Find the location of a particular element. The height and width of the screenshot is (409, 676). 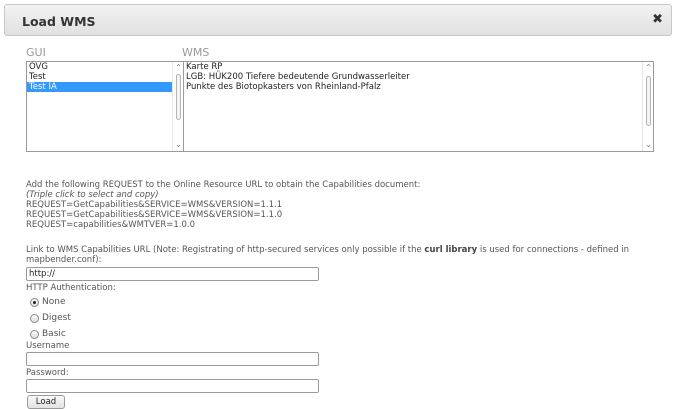

username-input is located at coordinates (172, 359).